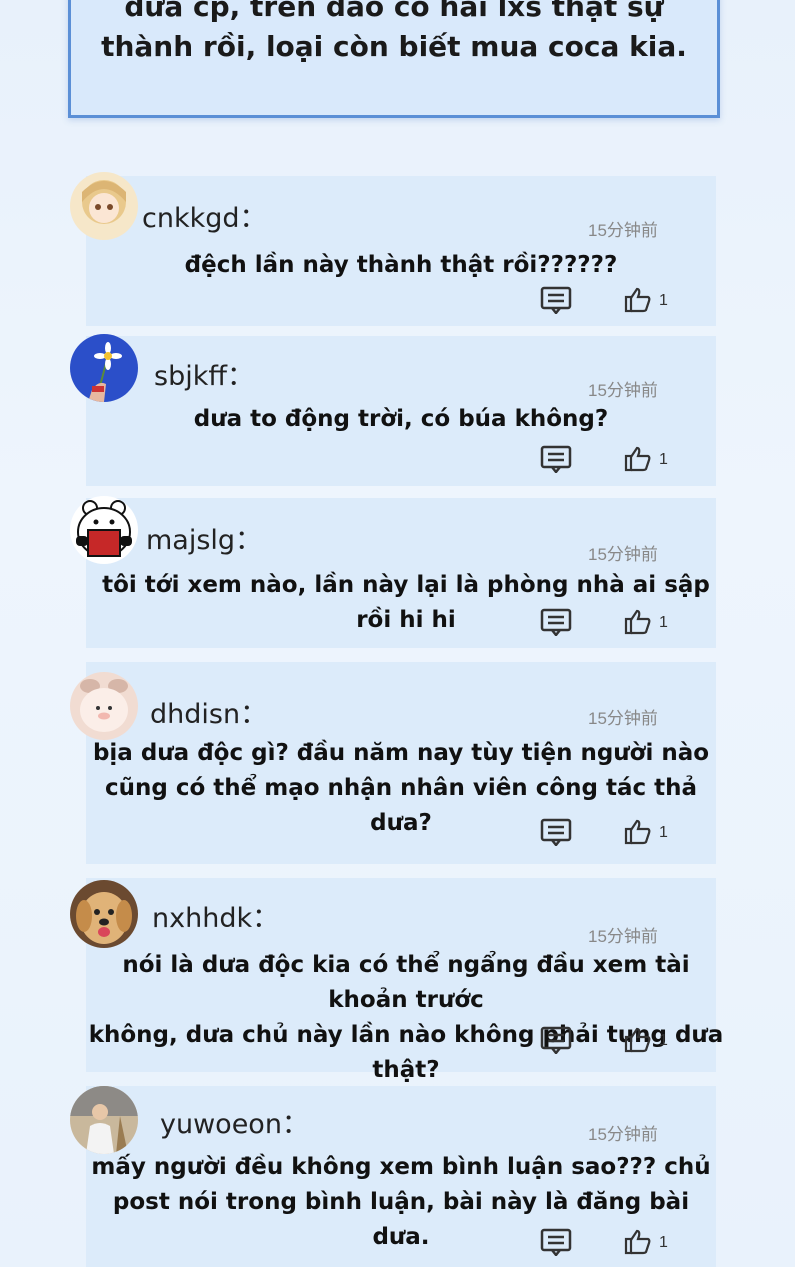  What do you see at coordinates (208, 711) in the screenshot?
I see `username: dhdisn：` at bounding box center [208, 711].